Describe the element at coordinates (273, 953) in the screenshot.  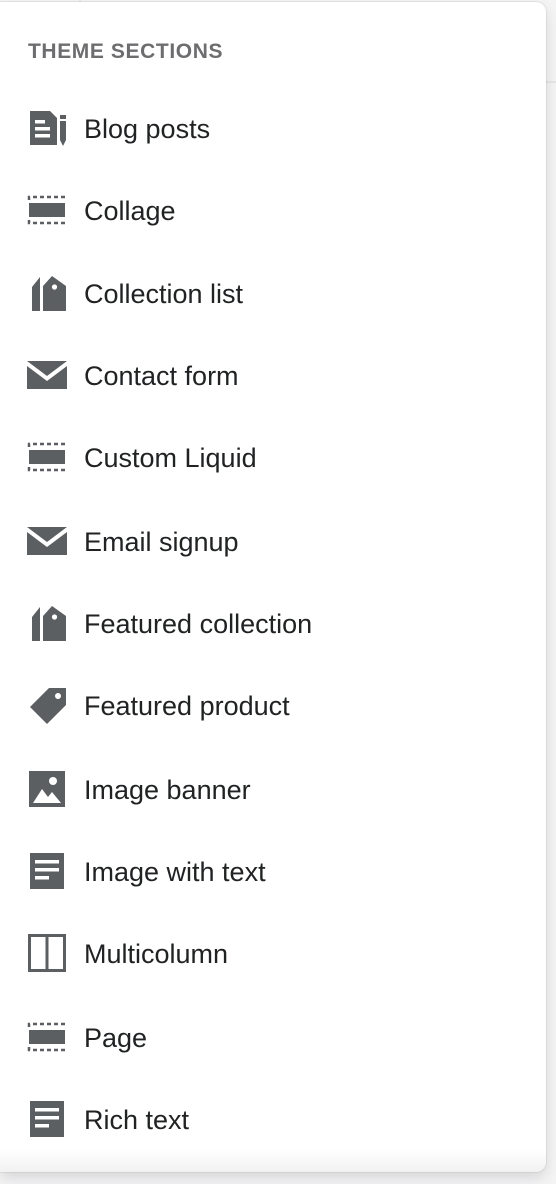
I see `section-item-multicolumn: Multicolumn` at that location.